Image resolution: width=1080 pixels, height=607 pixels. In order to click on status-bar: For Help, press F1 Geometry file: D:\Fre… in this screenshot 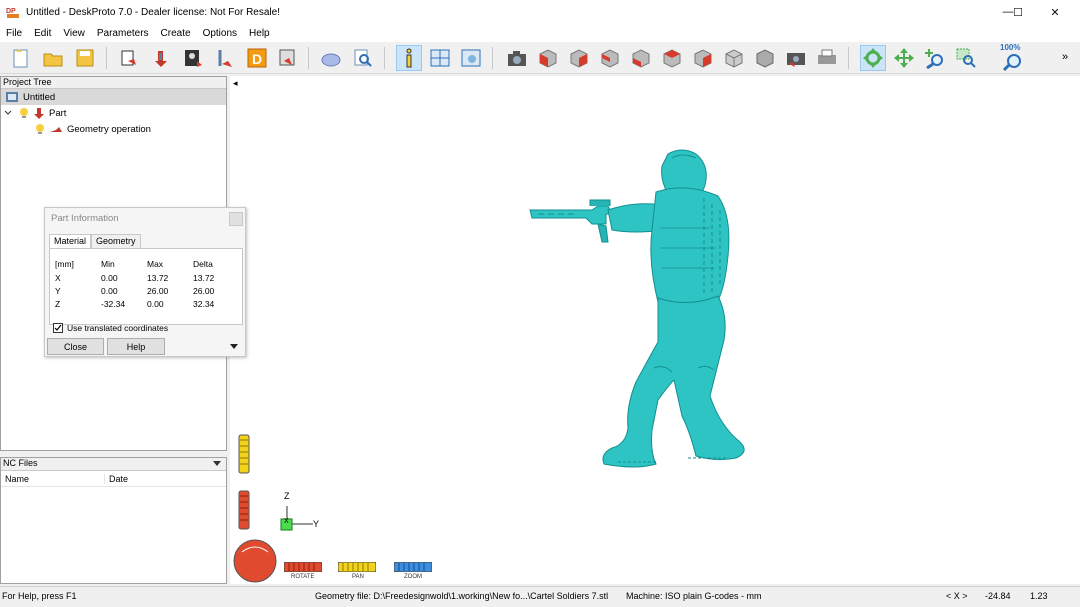, I will do `click(540, 596)`.